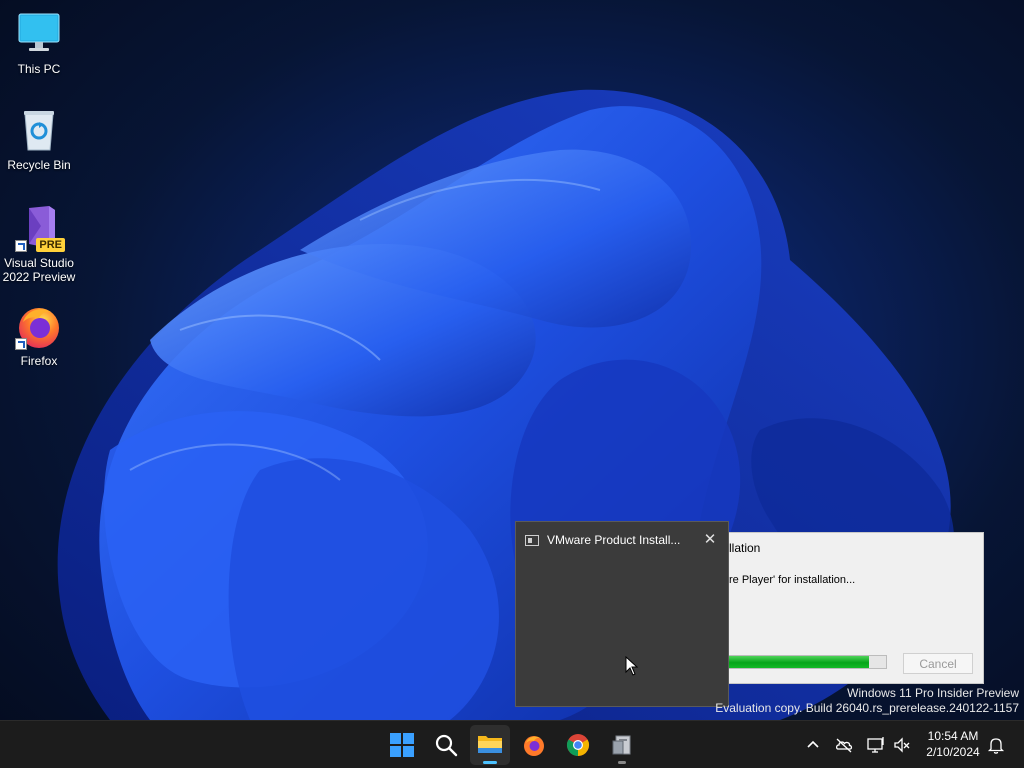 The image size is (1024, 768). What do you see at coordinates (902, 745) in the screenshot?
I see `volume-muted-icon` at bounding box center [902, 745].